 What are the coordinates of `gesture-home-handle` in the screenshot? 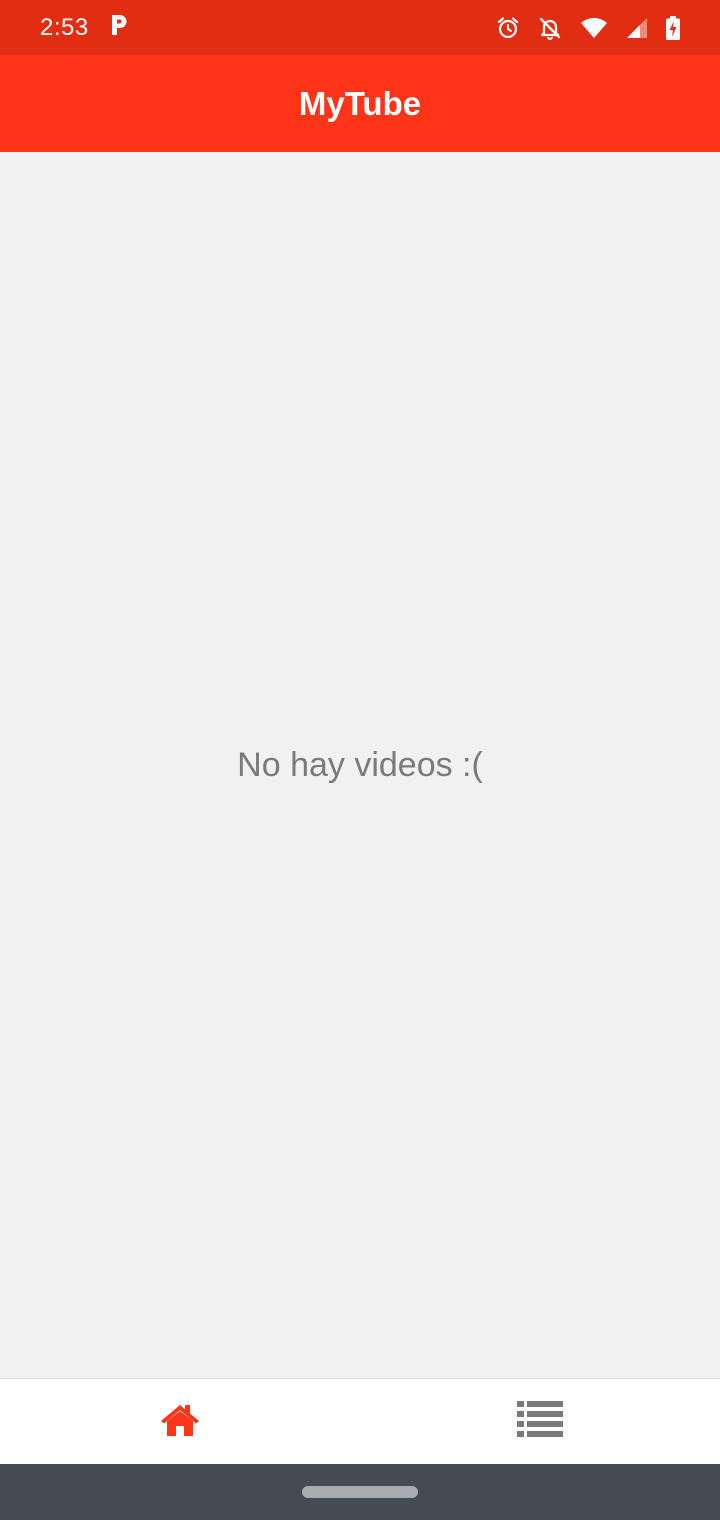 It's located at (360, 1492).